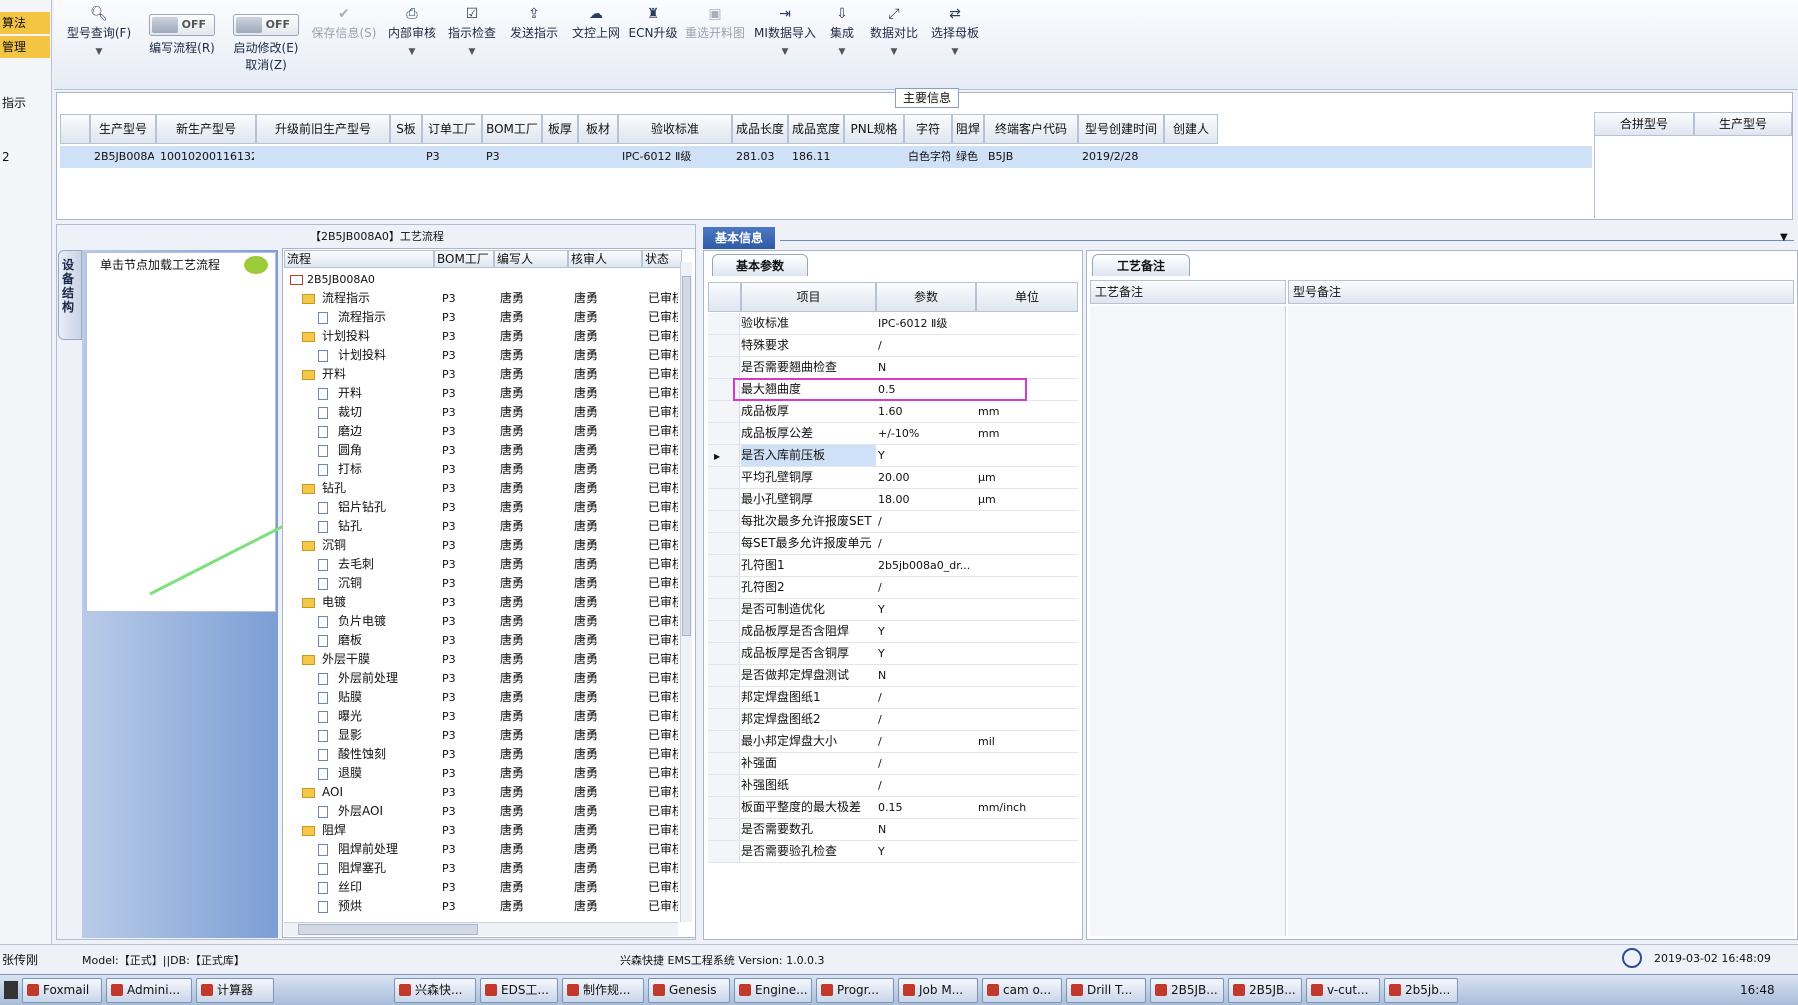 The image size is (1798, 1005). Describe the element at coordinates (929, 157) in the screenshot. I see `main-cell: 白色字符` at that location.